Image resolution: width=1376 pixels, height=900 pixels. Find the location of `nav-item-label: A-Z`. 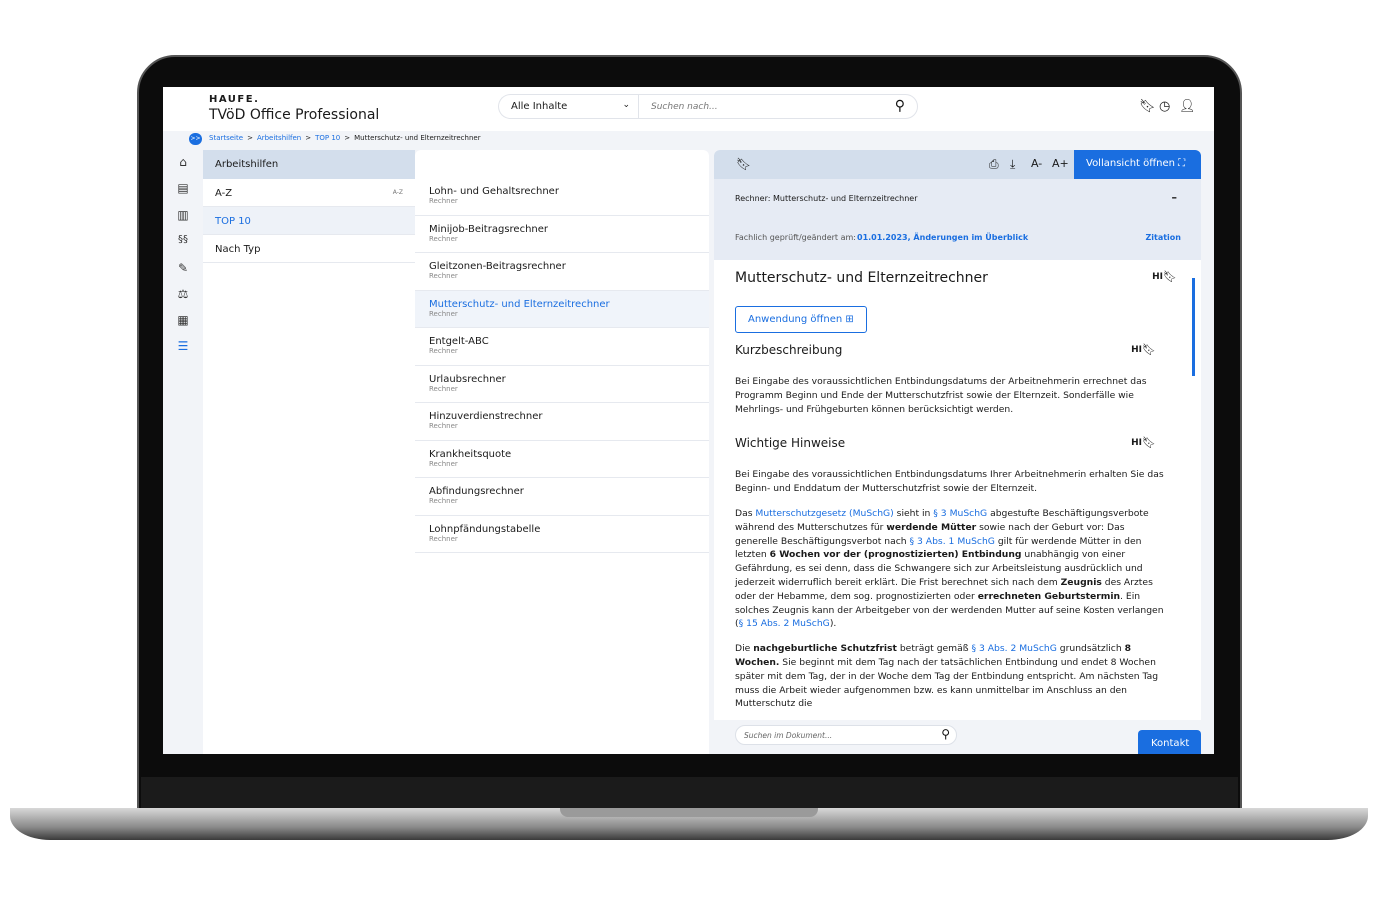

nav-item-label: A-Z is located at coordinates (224, 193).